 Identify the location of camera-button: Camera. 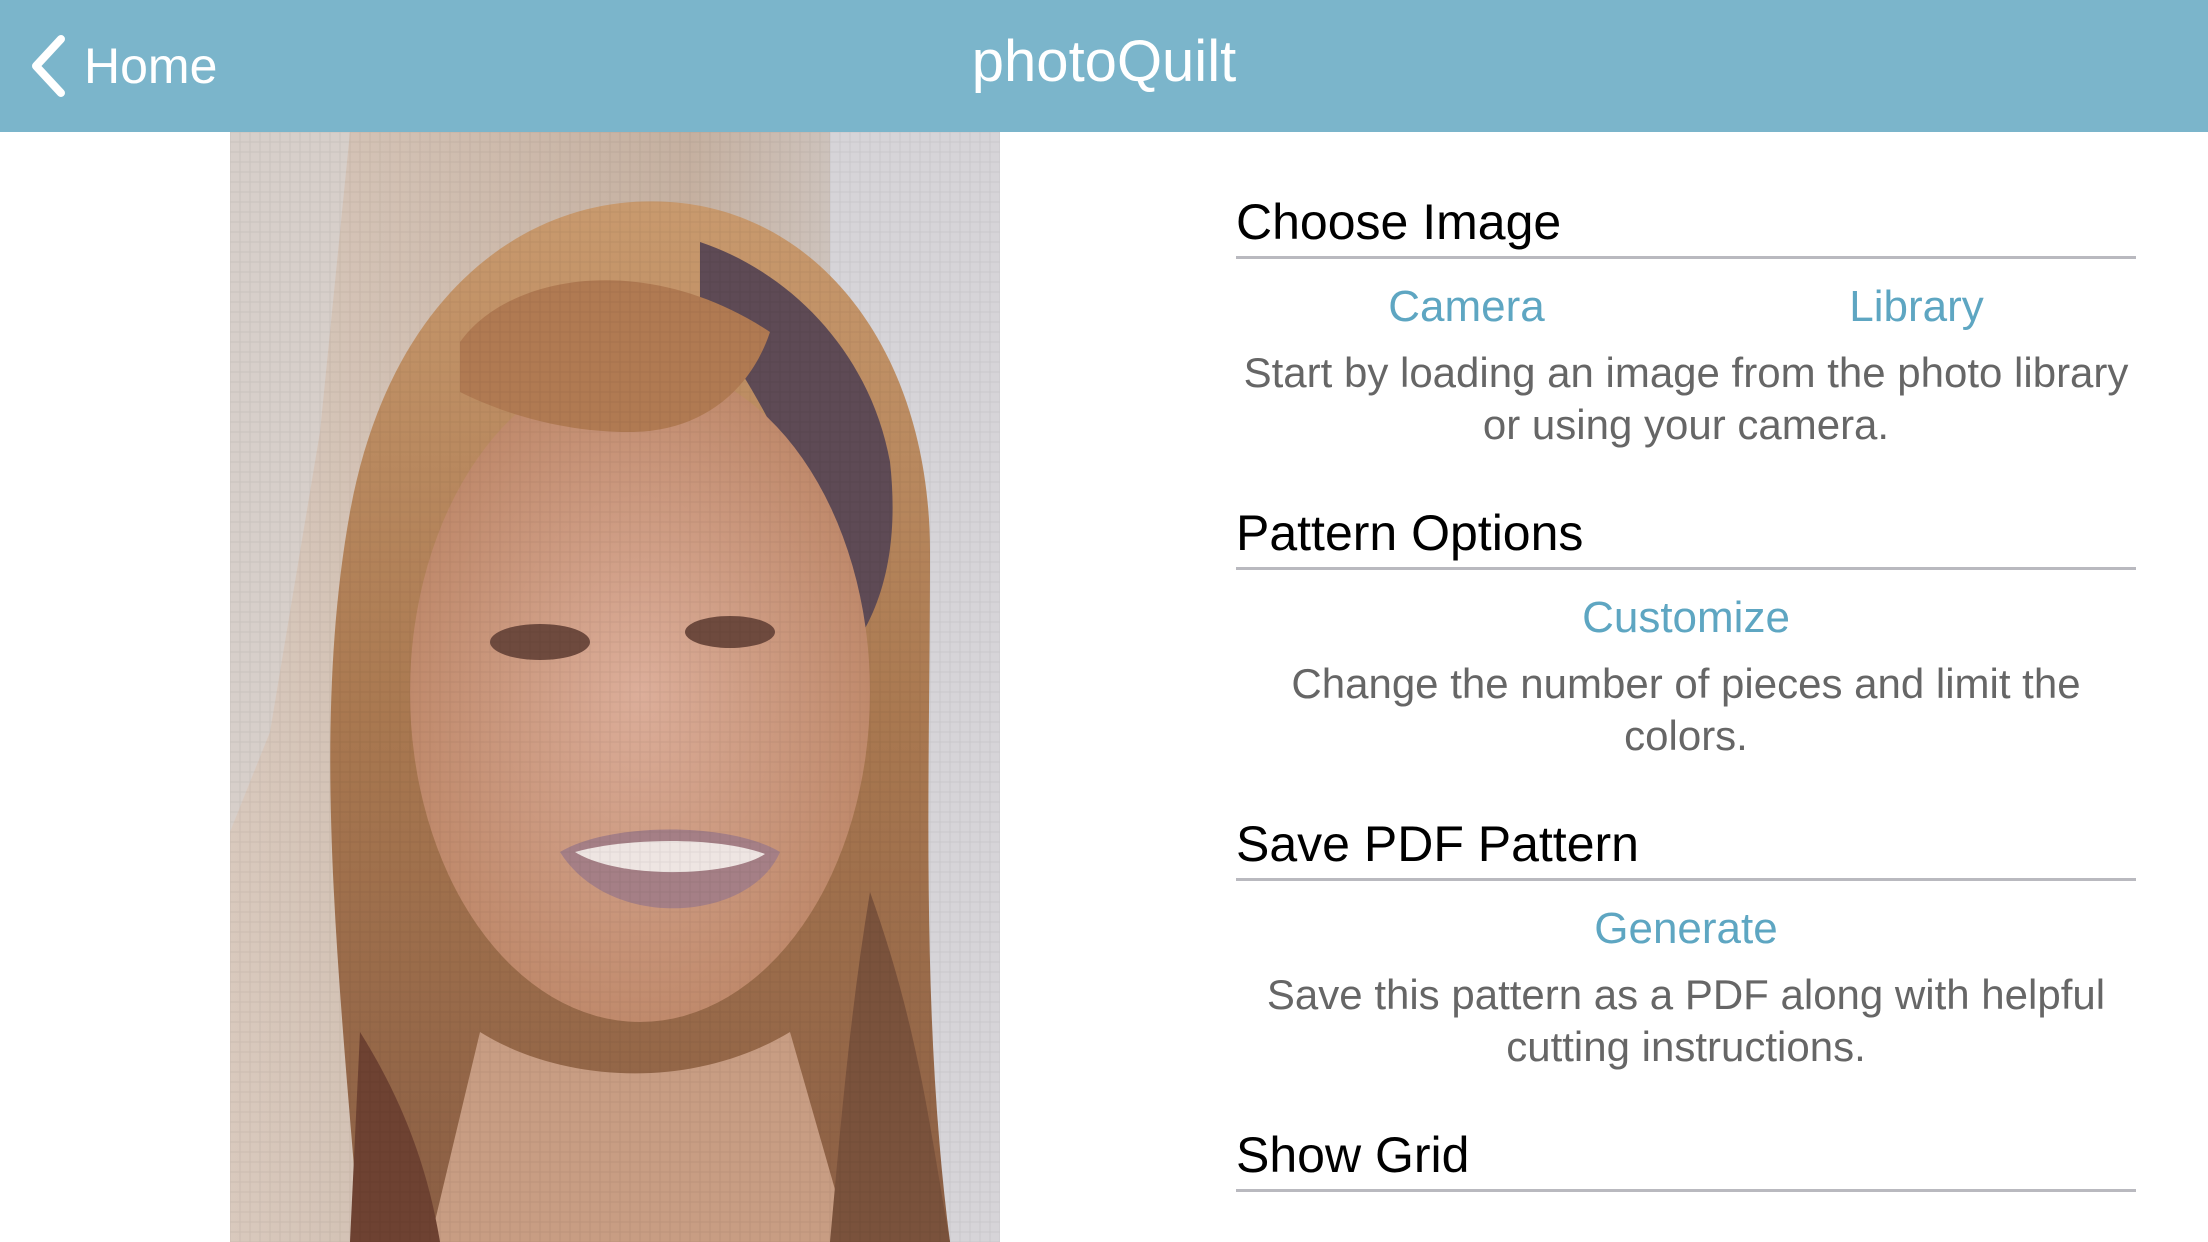
(1466, 307).